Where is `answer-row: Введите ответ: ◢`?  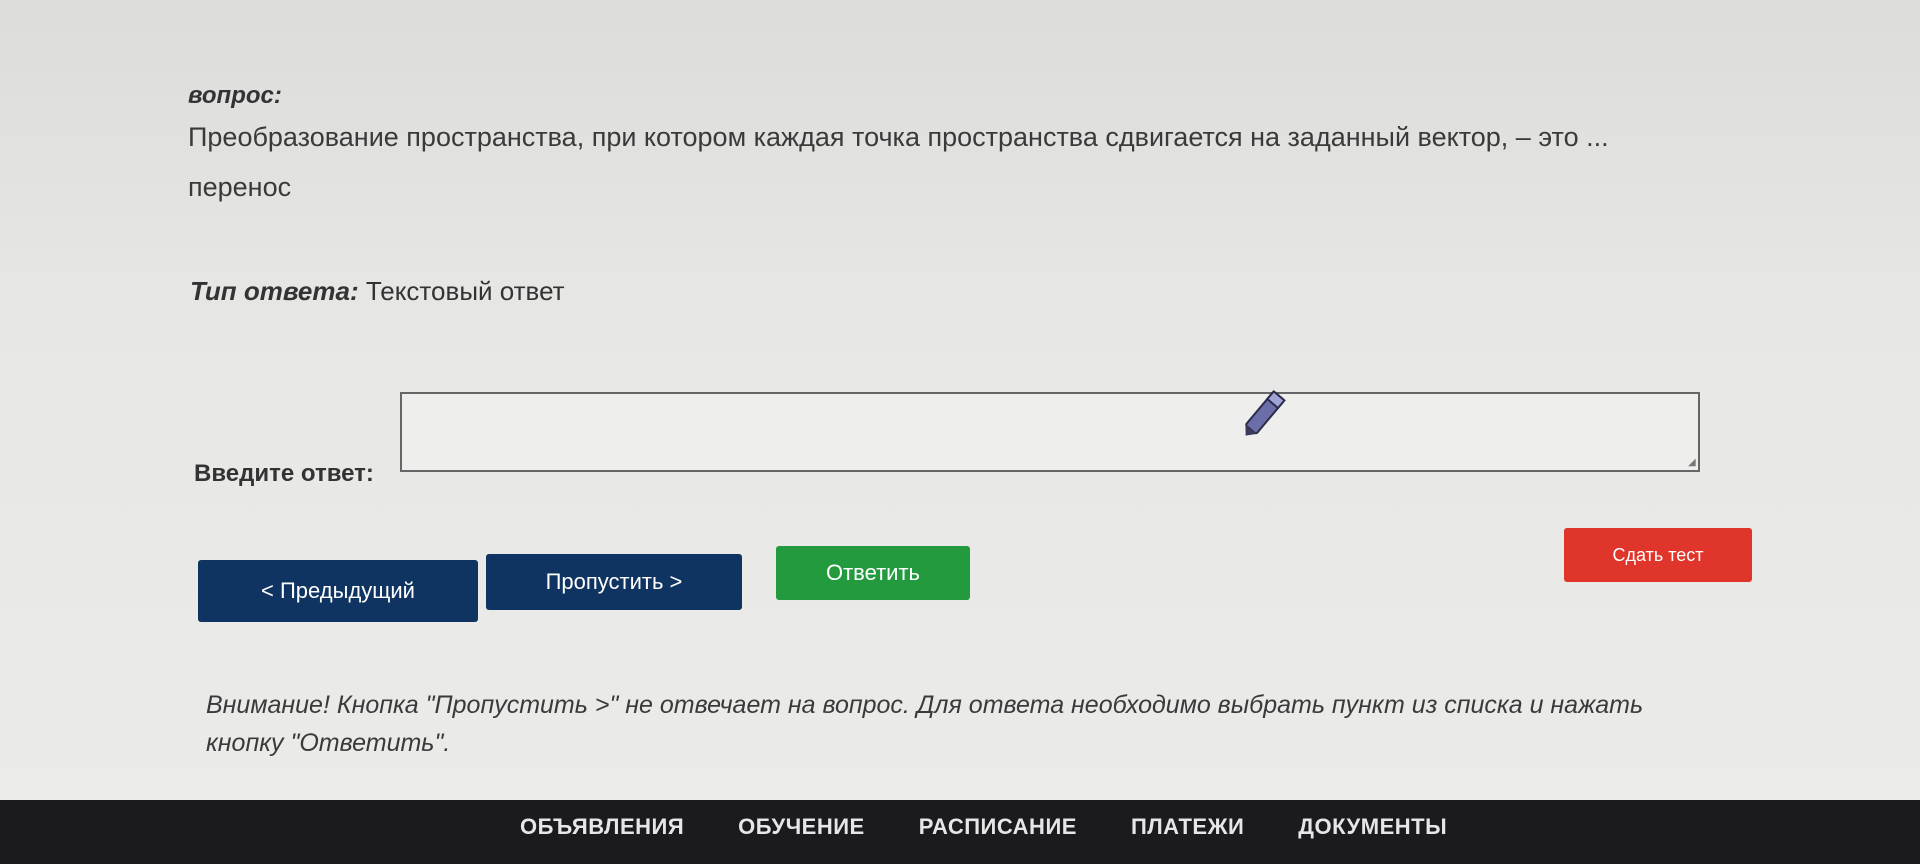
answer-row: Введите ответ: ◢ is located at coordinates (954, 439).